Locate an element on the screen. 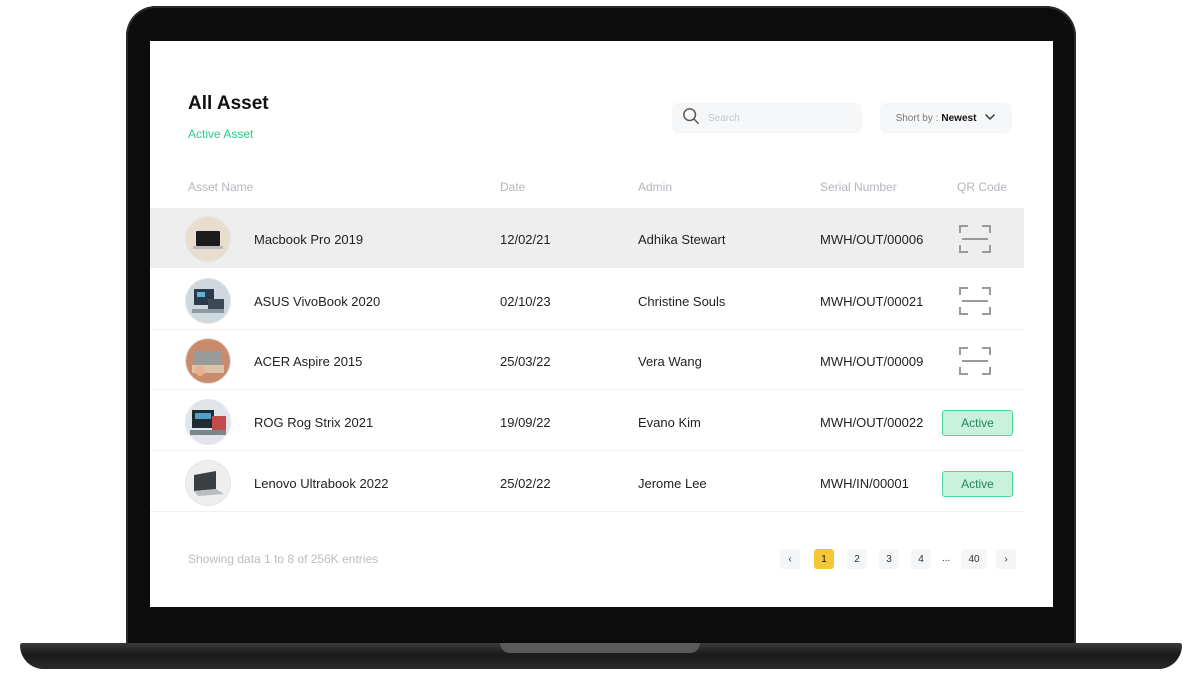 The image size is (1200, 675). search-input is located at coordinates (778, 118).